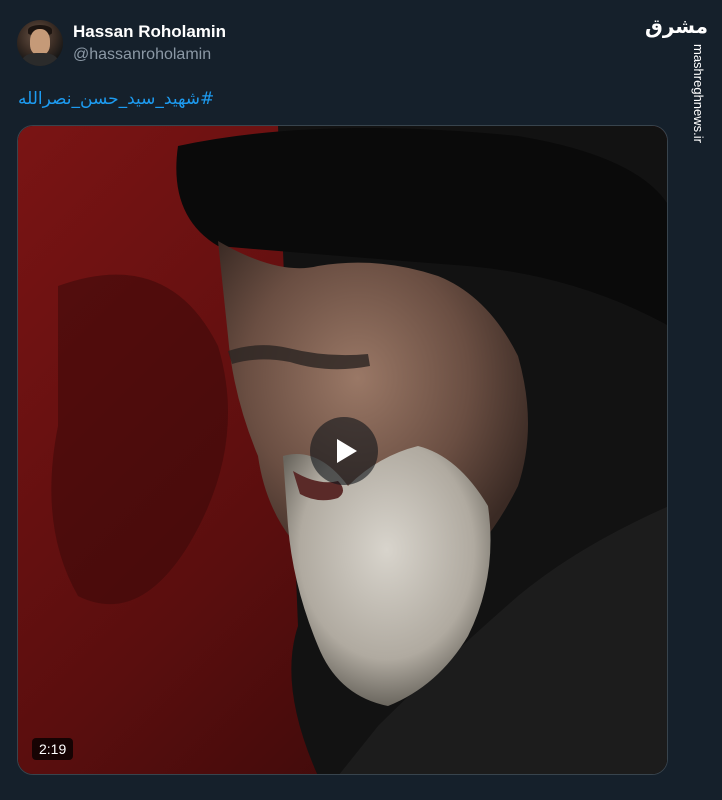 The width and height of the screenshot is (722, 800). Describe the element at coordinates (53, 749) in the screenshot. I see `video-duration: 2:19` at that location.